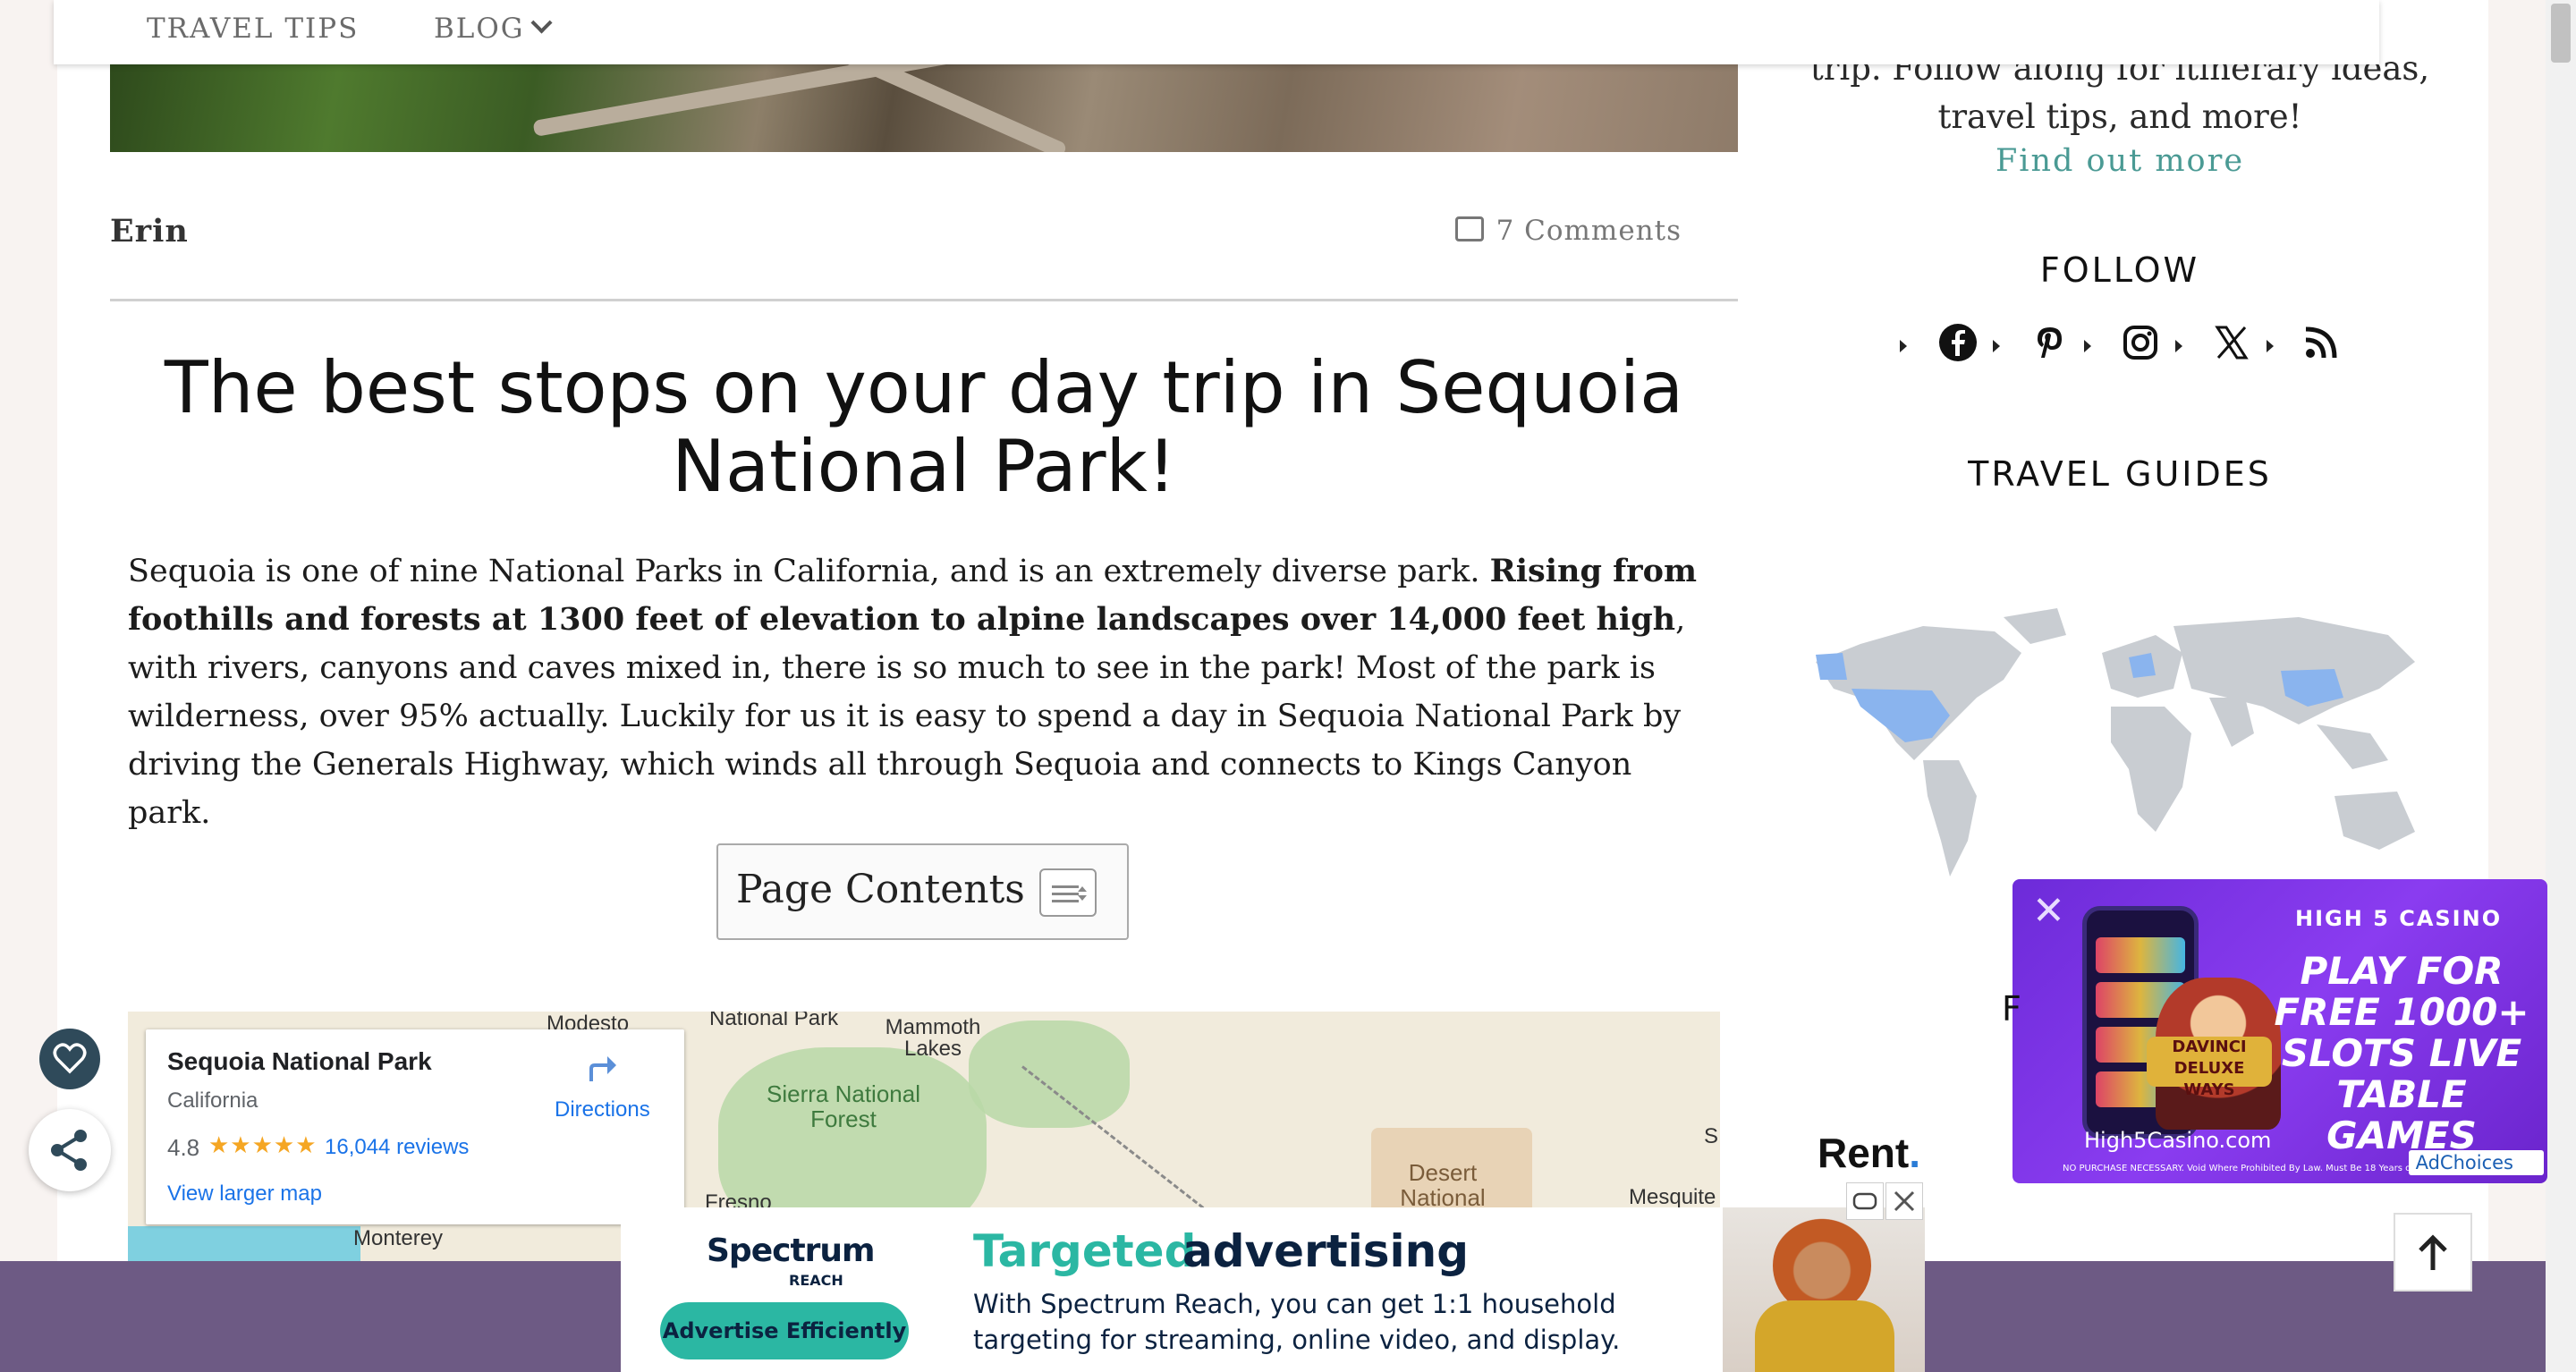  I want to click on map-label-s: S, so click(1711, 1136).